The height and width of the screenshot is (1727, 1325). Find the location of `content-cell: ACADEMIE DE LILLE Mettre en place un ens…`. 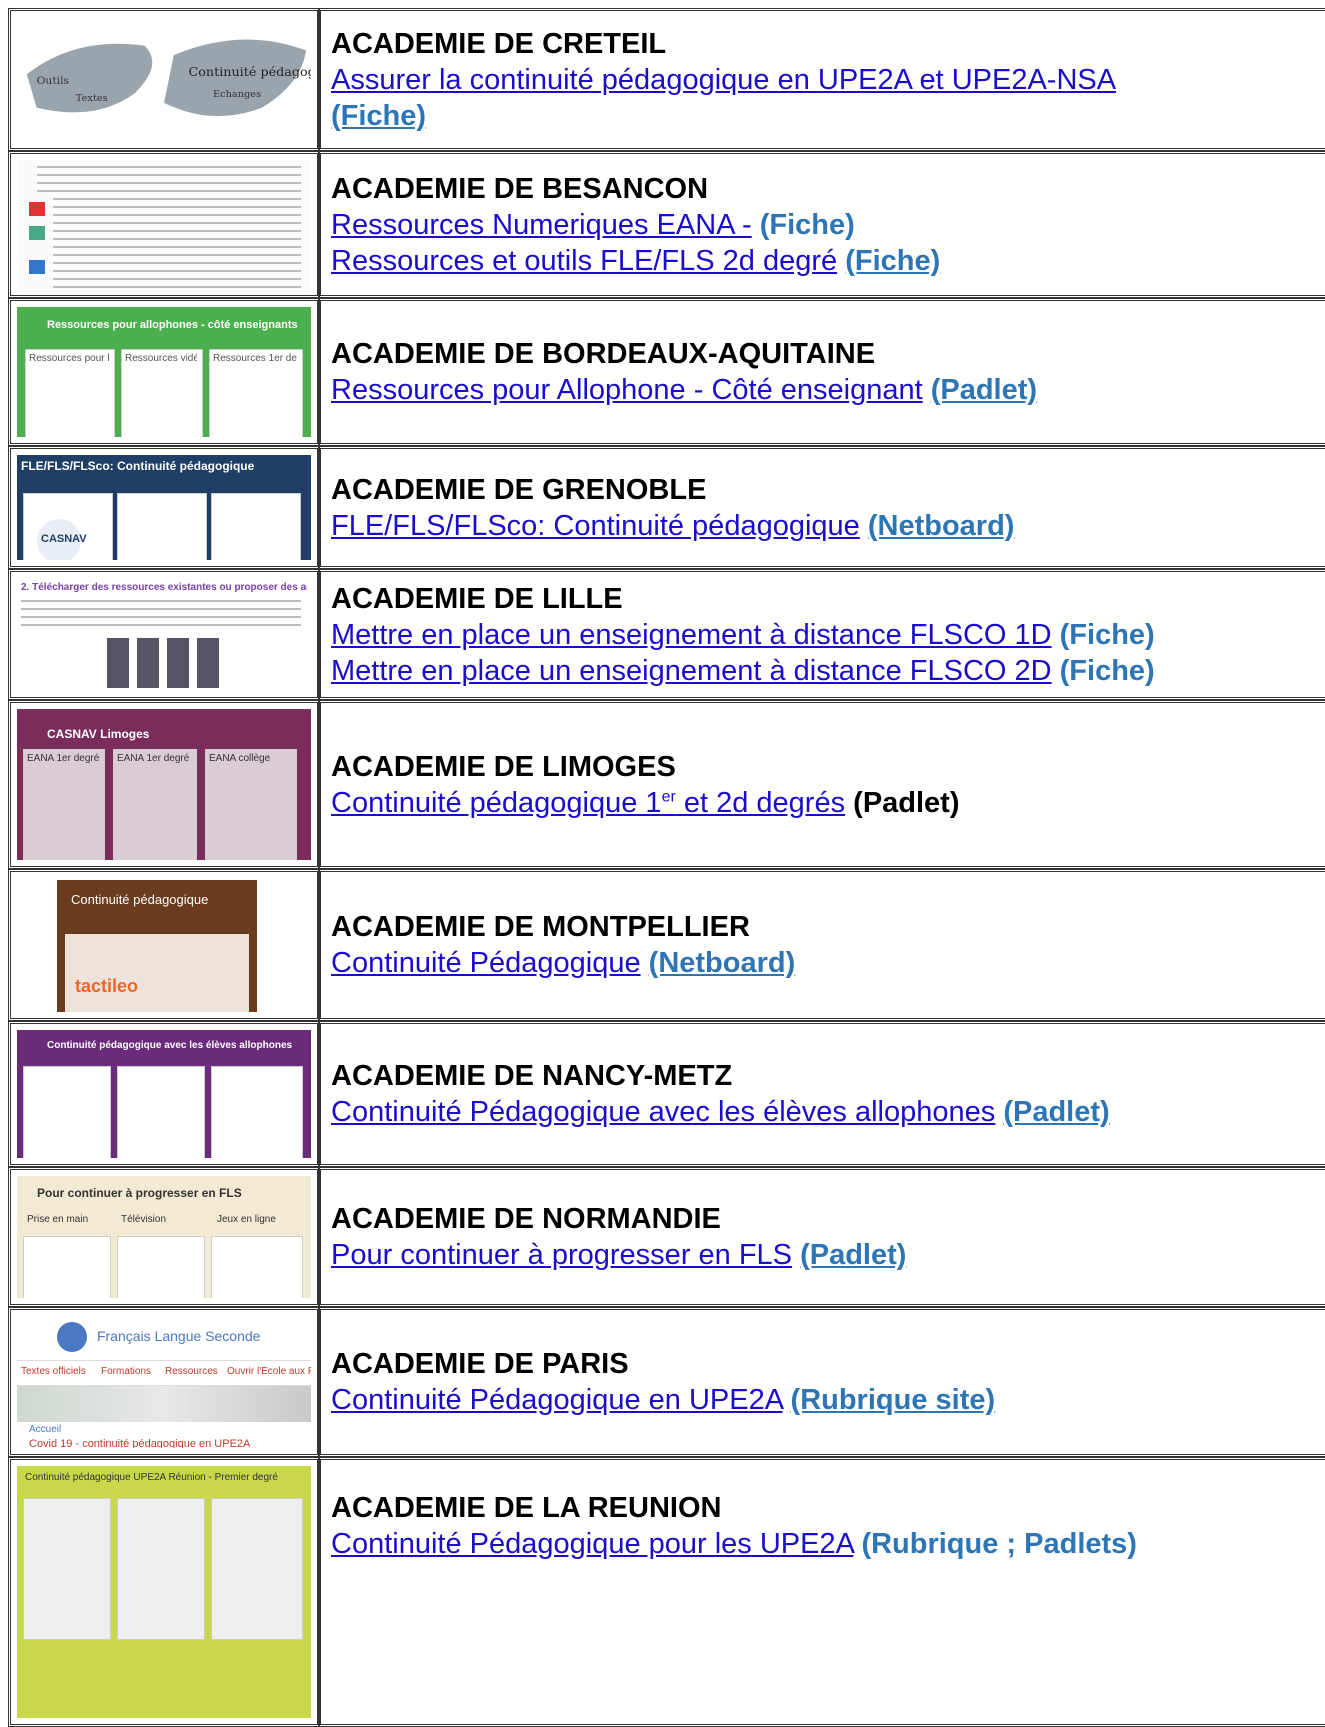

content-cell: ACADEMIE DE LILLE Mettre en place un ens… is located at coordinates (821, 634).